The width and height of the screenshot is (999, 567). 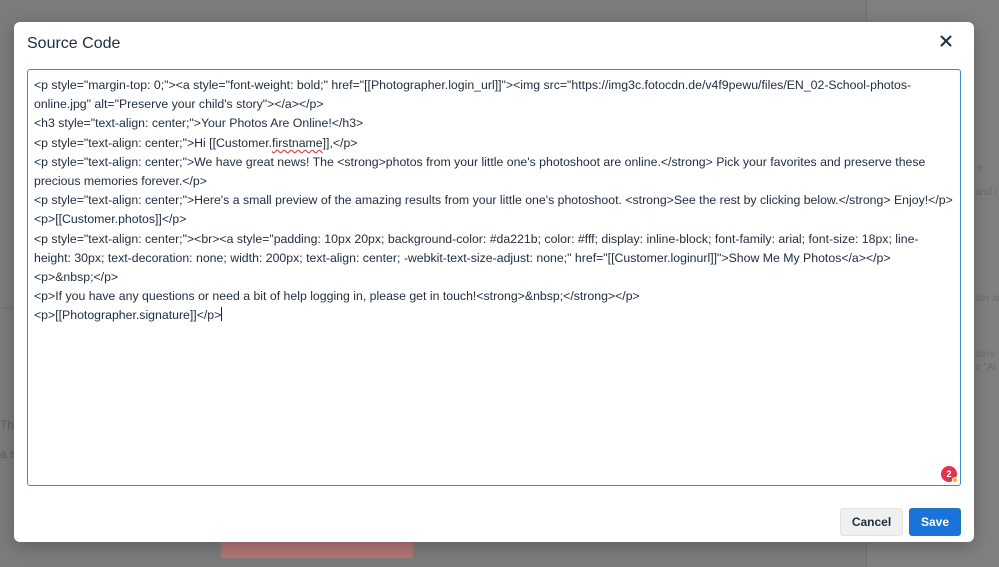 I want to click on notification-count: 2, so click(x=949, y=474).